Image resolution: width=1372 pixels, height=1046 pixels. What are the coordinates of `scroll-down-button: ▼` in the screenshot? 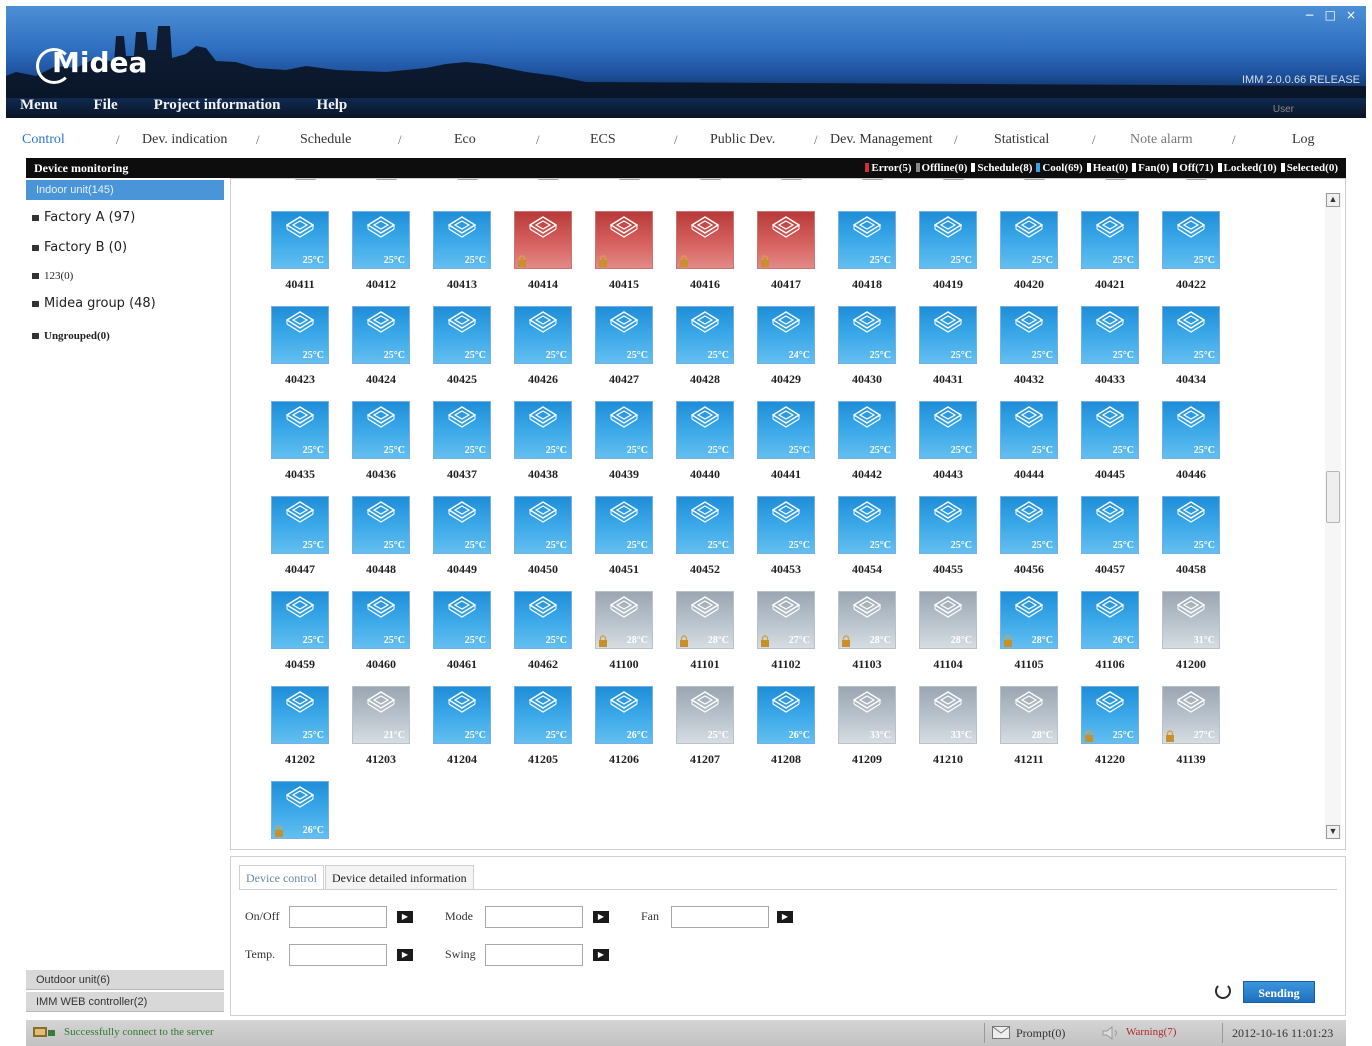 It's located at (1333, 832).